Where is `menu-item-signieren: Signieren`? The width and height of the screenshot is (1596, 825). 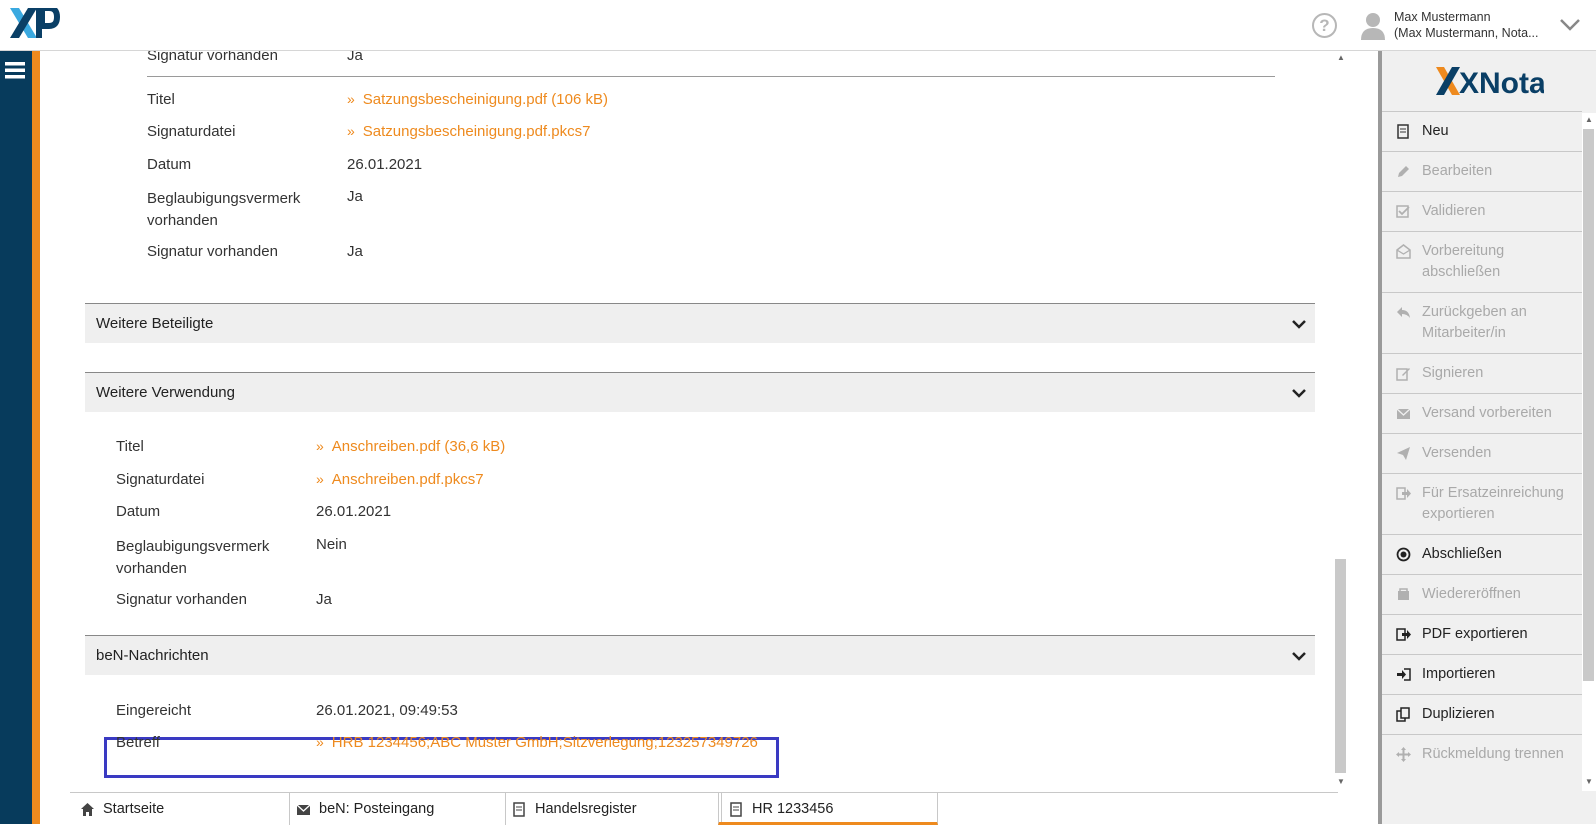 menu-item-signieren: Signieren is located at coordinates (1482, 373).